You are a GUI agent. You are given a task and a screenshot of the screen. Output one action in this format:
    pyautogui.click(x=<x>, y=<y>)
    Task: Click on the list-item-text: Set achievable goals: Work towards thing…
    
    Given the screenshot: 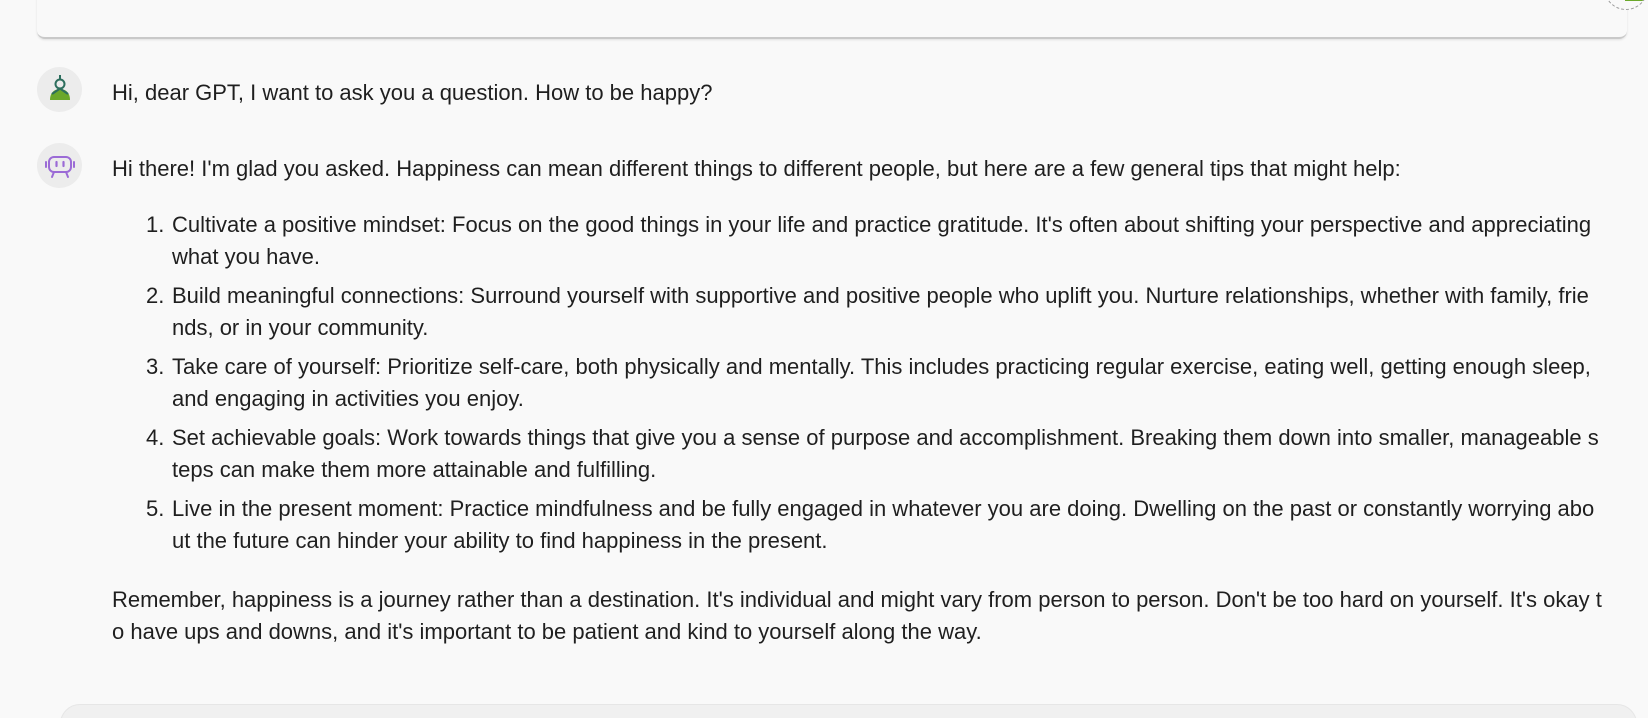 What is the action you would take?
    pyautogui.click(x=885, y=453)
    